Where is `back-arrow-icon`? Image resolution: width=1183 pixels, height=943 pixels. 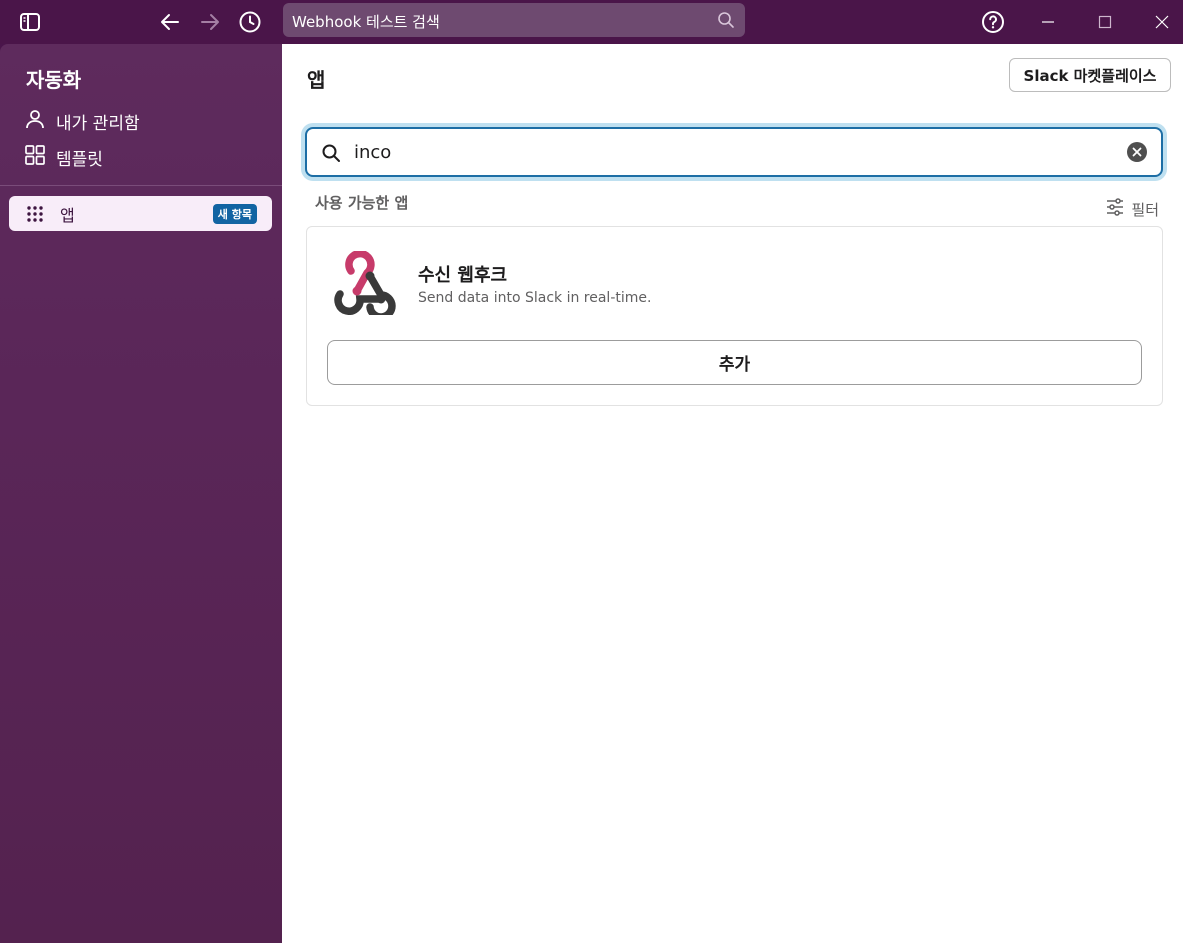 back-arrow-icon is located at coordinates (170, 22).